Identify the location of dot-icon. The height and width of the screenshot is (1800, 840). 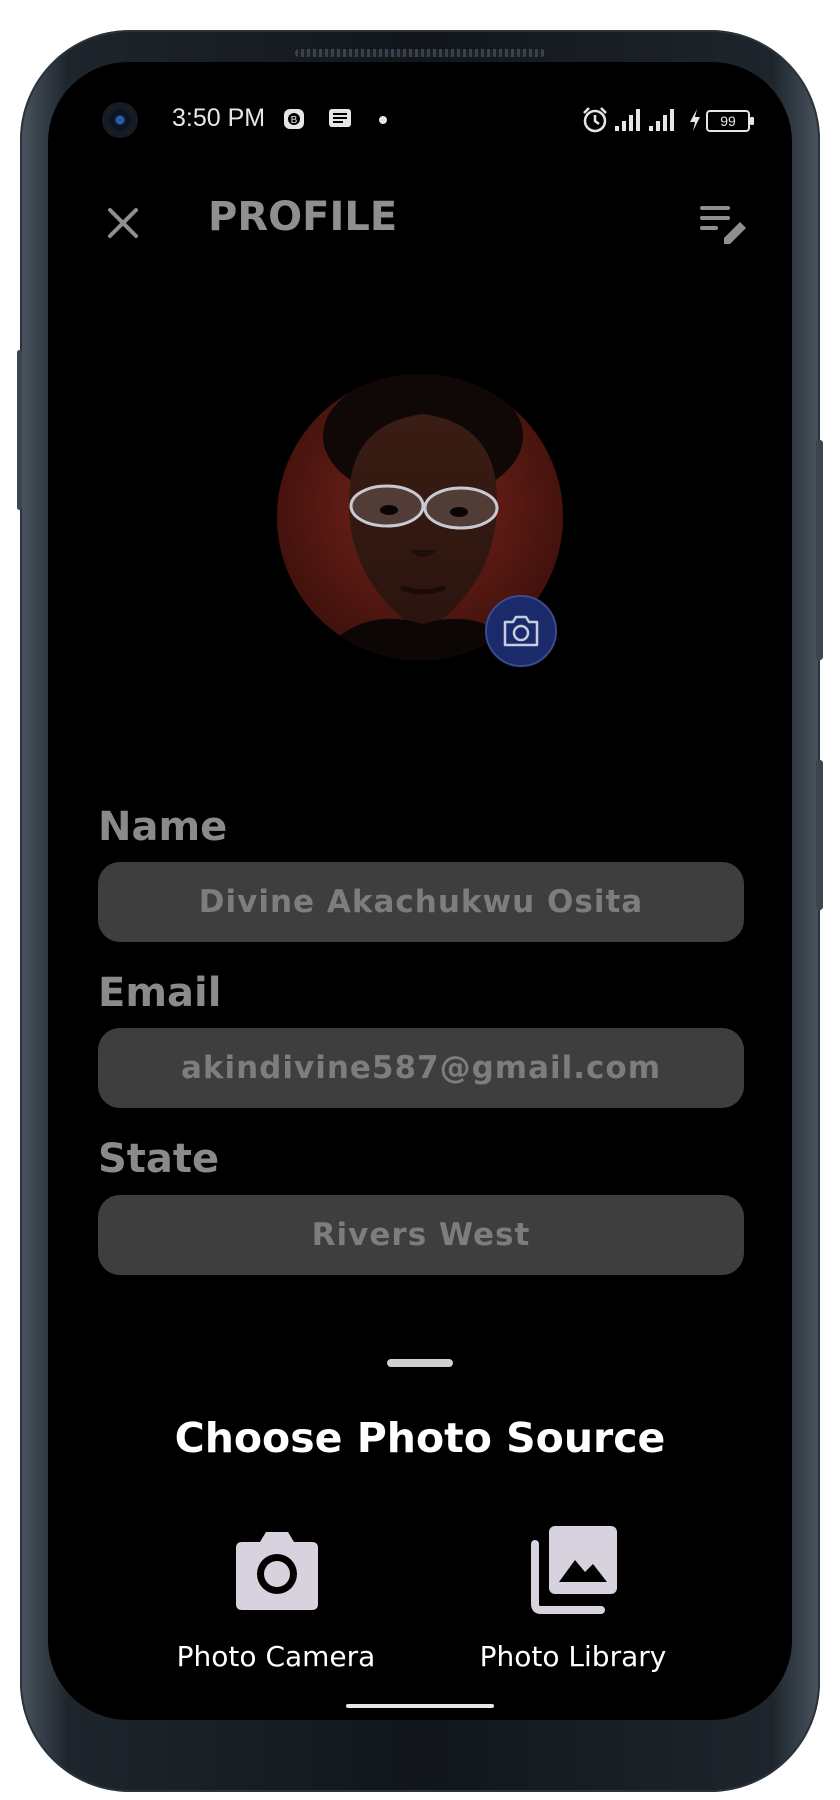
(383, 120).